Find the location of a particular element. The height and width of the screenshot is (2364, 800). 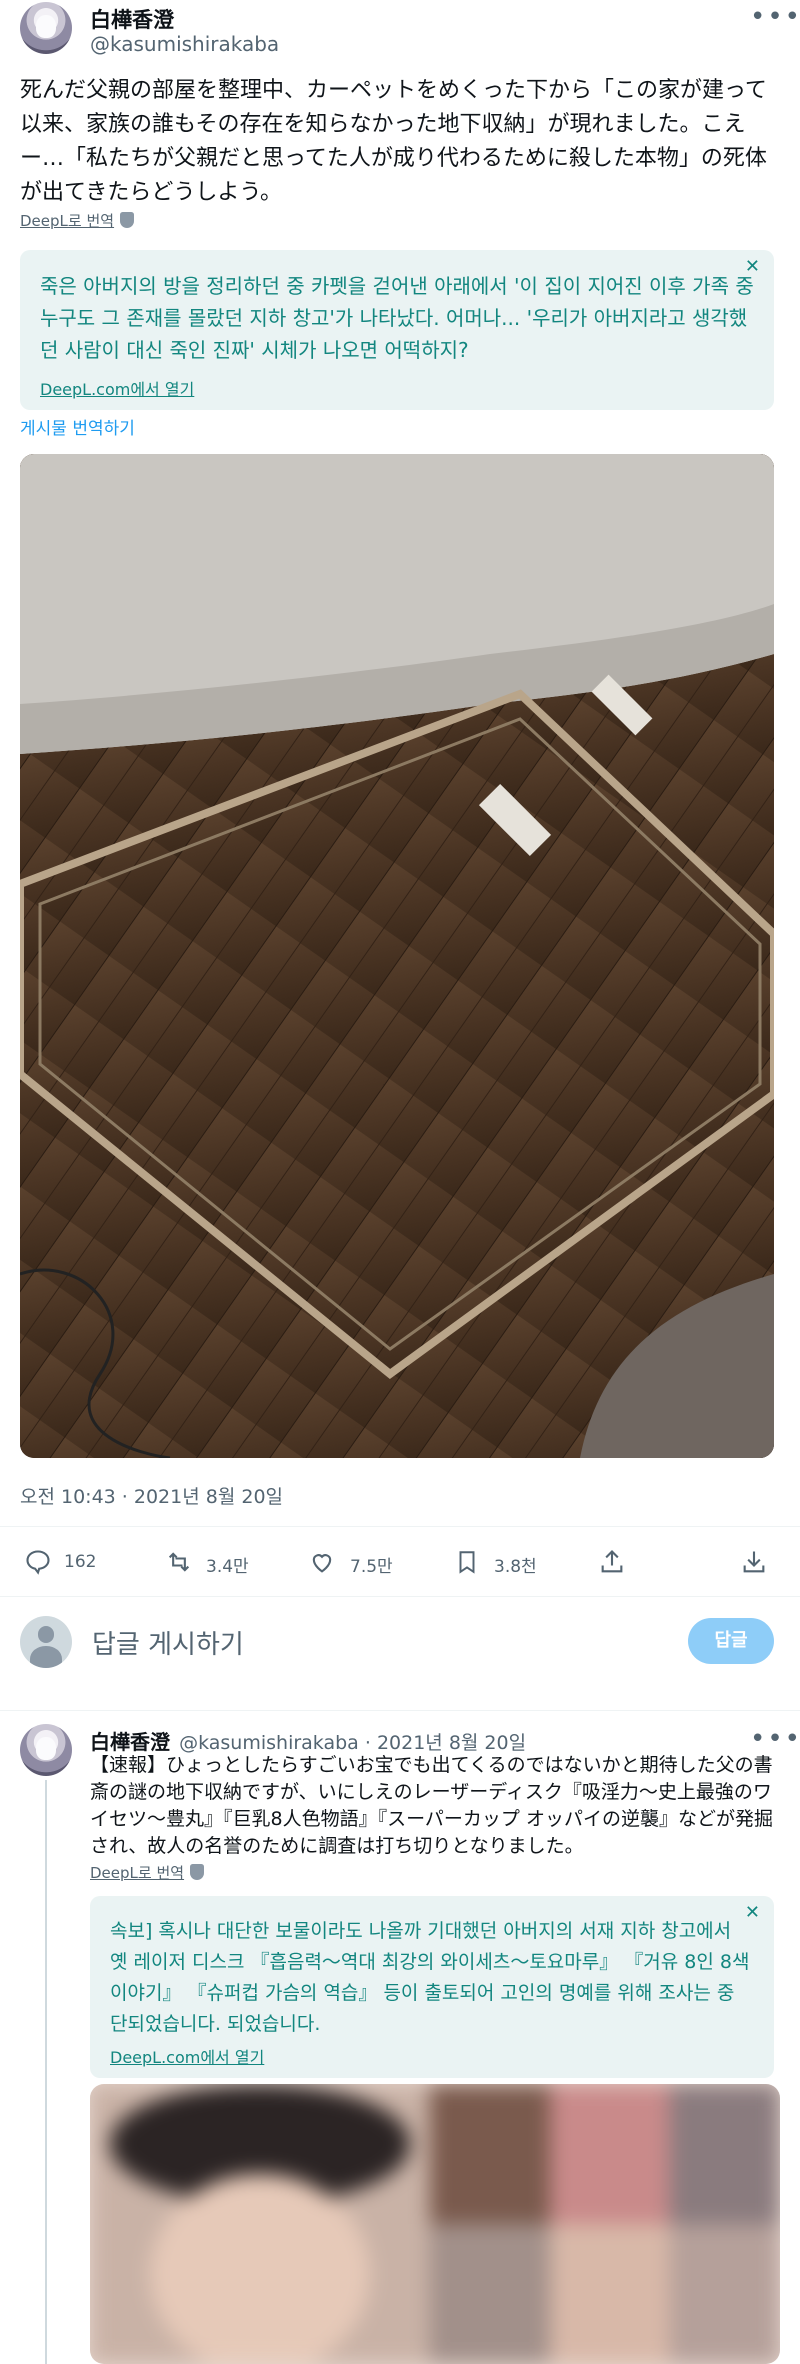

share-icon is located at coordinates (612, 1561).